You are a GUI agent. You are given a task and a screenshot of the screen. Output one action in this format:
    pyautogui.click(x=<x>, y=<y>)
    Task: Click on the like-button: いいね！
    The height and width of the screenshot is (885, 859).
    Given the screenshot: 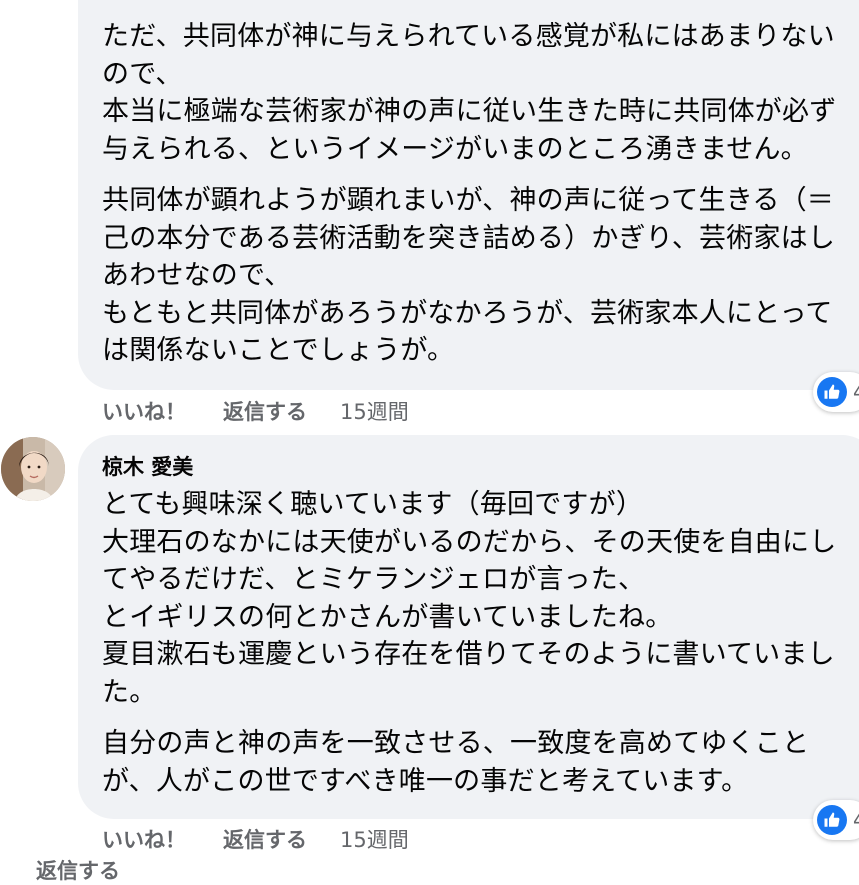 What is the action you would take?
    pyautogui.click(x=144, y=839)
    